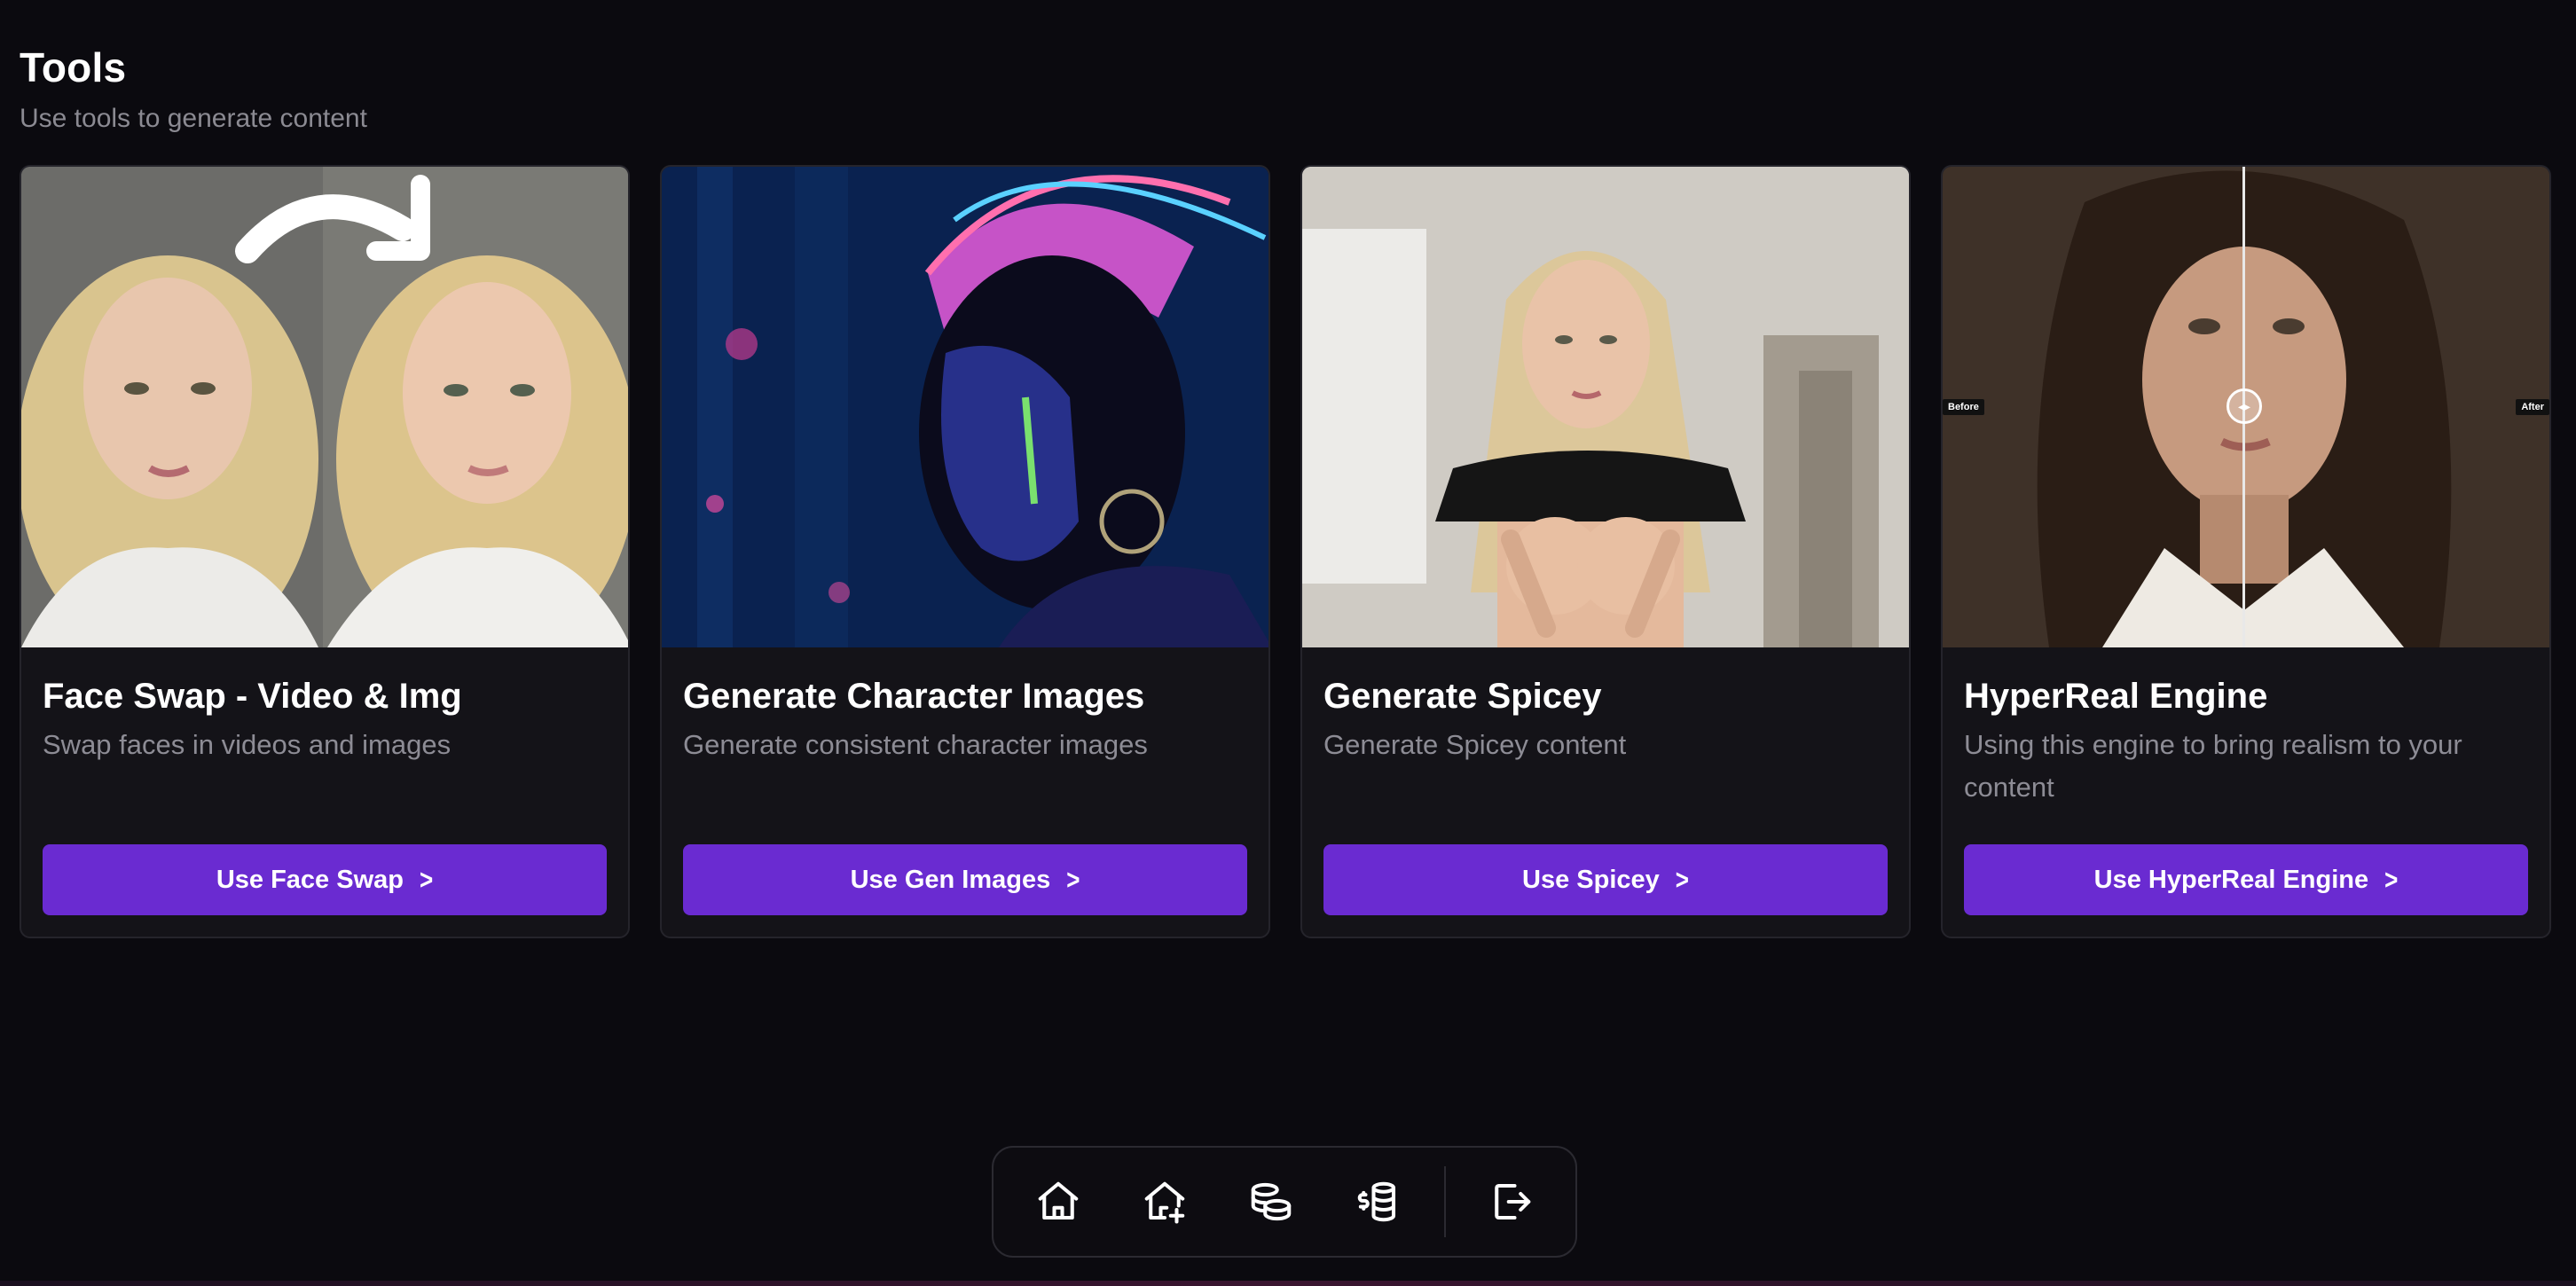 The image size is (2576, 1286). I want to click on page-title: Tools, so click(73, 67).